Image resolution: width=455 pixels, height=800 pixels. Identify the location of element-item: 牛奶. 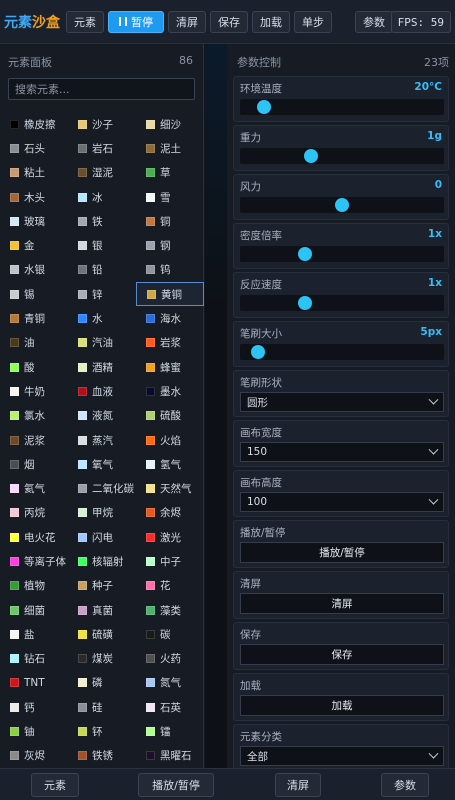
(34, 391).